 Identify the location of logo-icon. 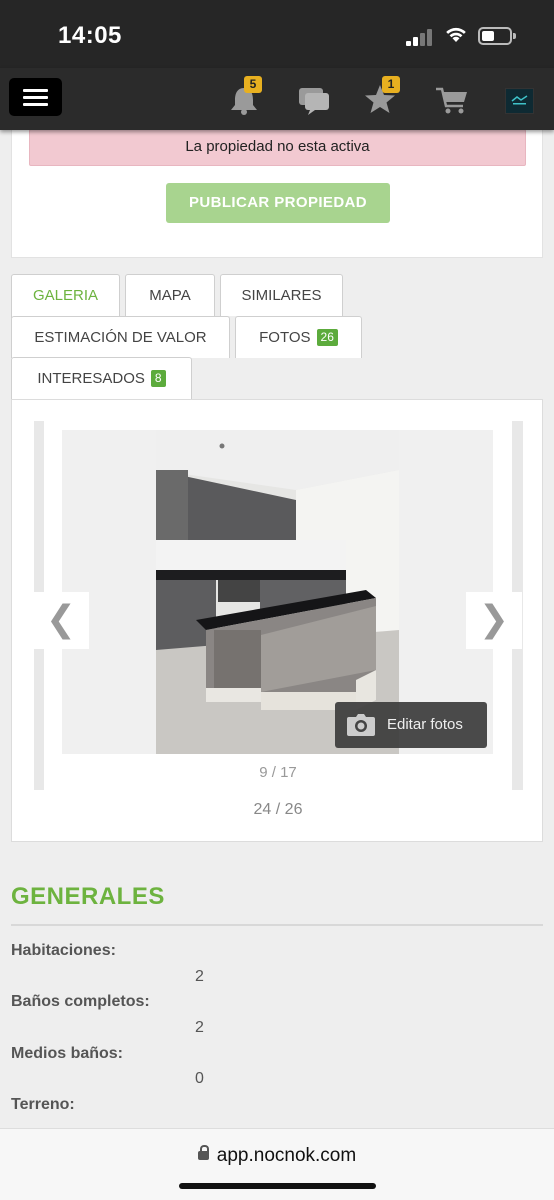
(519, 100).